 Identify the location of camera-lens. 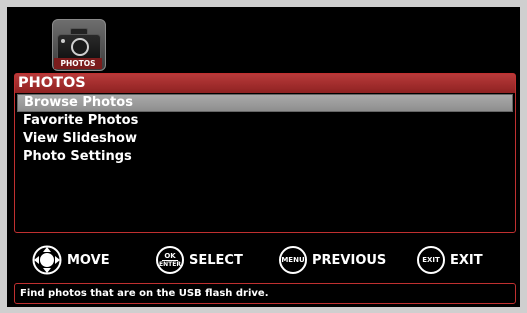
(80, 47).